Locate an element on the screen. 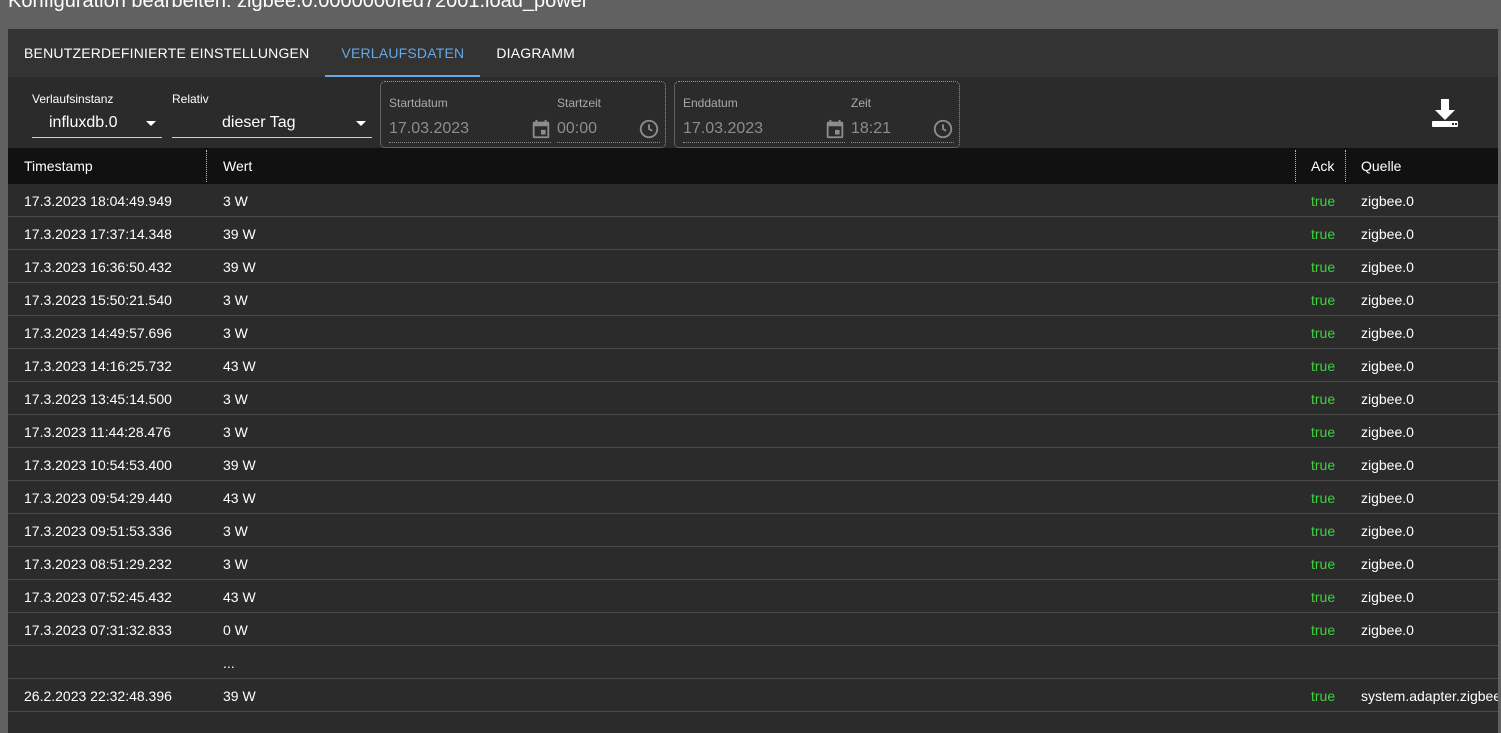 The width and height of the screenshot is (1501, 733). cell-timestamp: 17.3.2023 15:50:21.540 is located at coordinates (98, 299).